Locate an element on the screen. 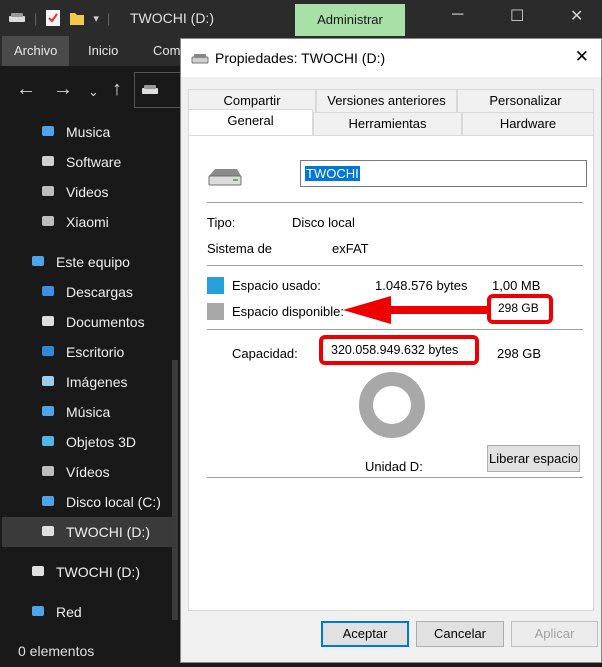  sidebar-item: Escritorio is located at coordinates (88, 352).